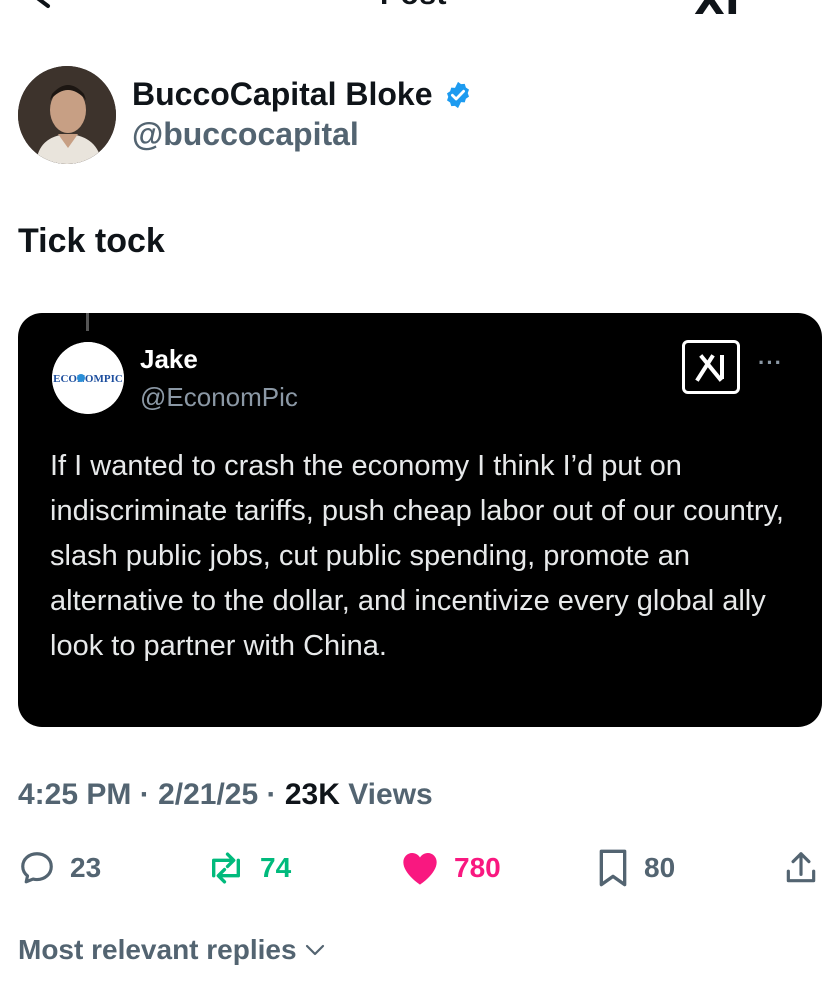 This screenshot has width=840, height=1000. I want to click on repost-count: 74, so click(276, 867).